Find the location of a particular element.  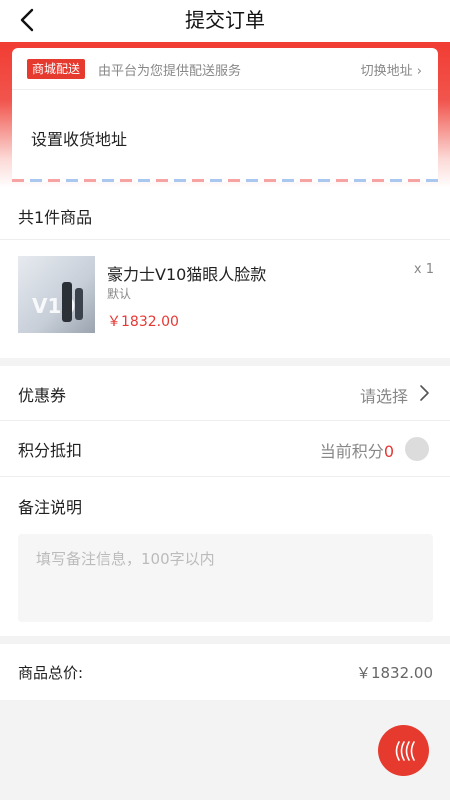

coupon-label: 优惠券 is located at coordinates (42, 395).